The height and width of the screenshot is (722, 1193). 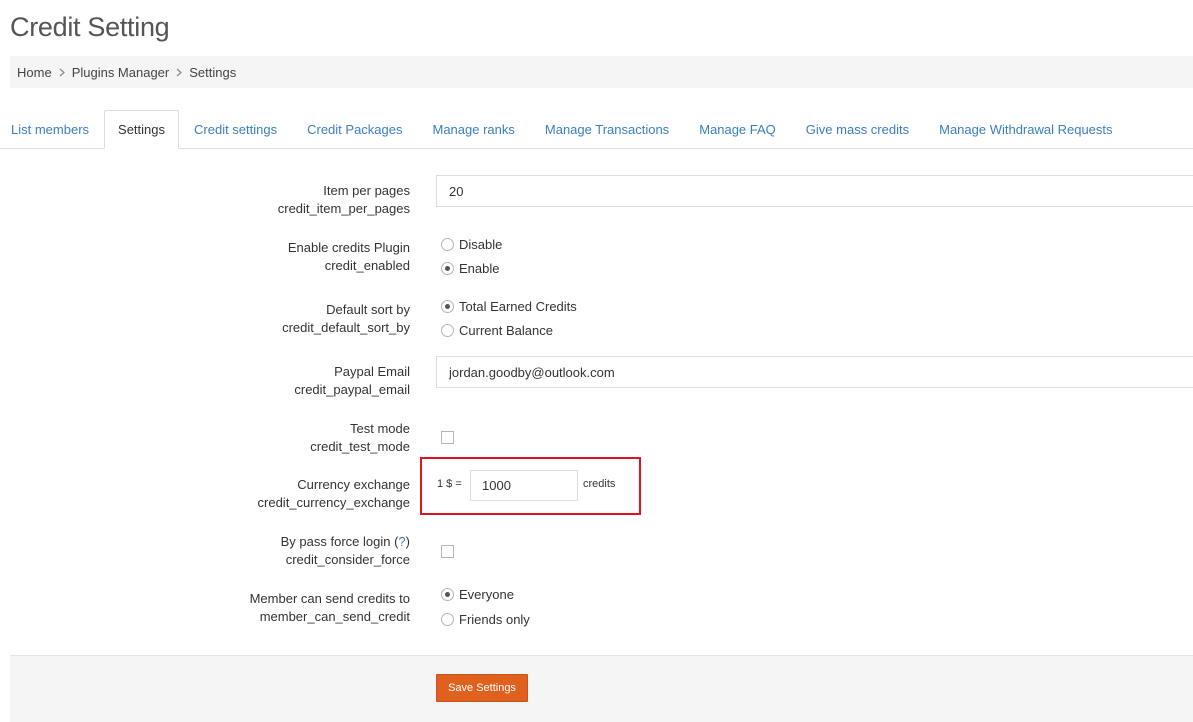 What do you see at coordinates (34, 72) in the screenshot?
I see `breadcrumb-home: Home` at bounding box center [34, 72].